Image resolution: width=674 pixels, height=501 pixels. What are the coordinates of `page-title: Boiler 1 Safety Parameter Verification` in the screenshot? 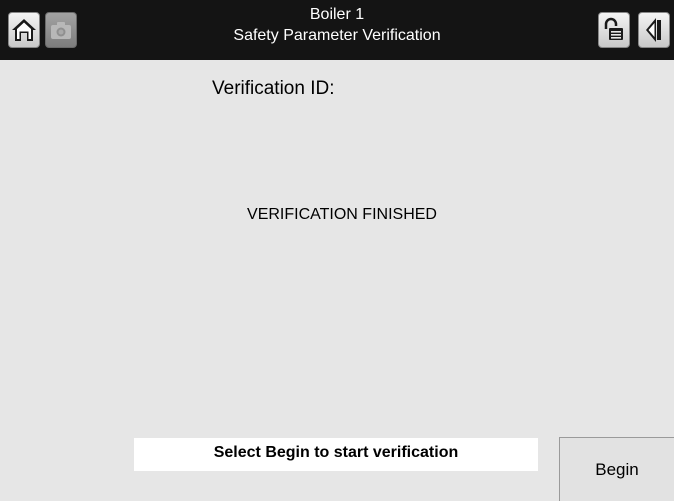 It's located at (337, 25).